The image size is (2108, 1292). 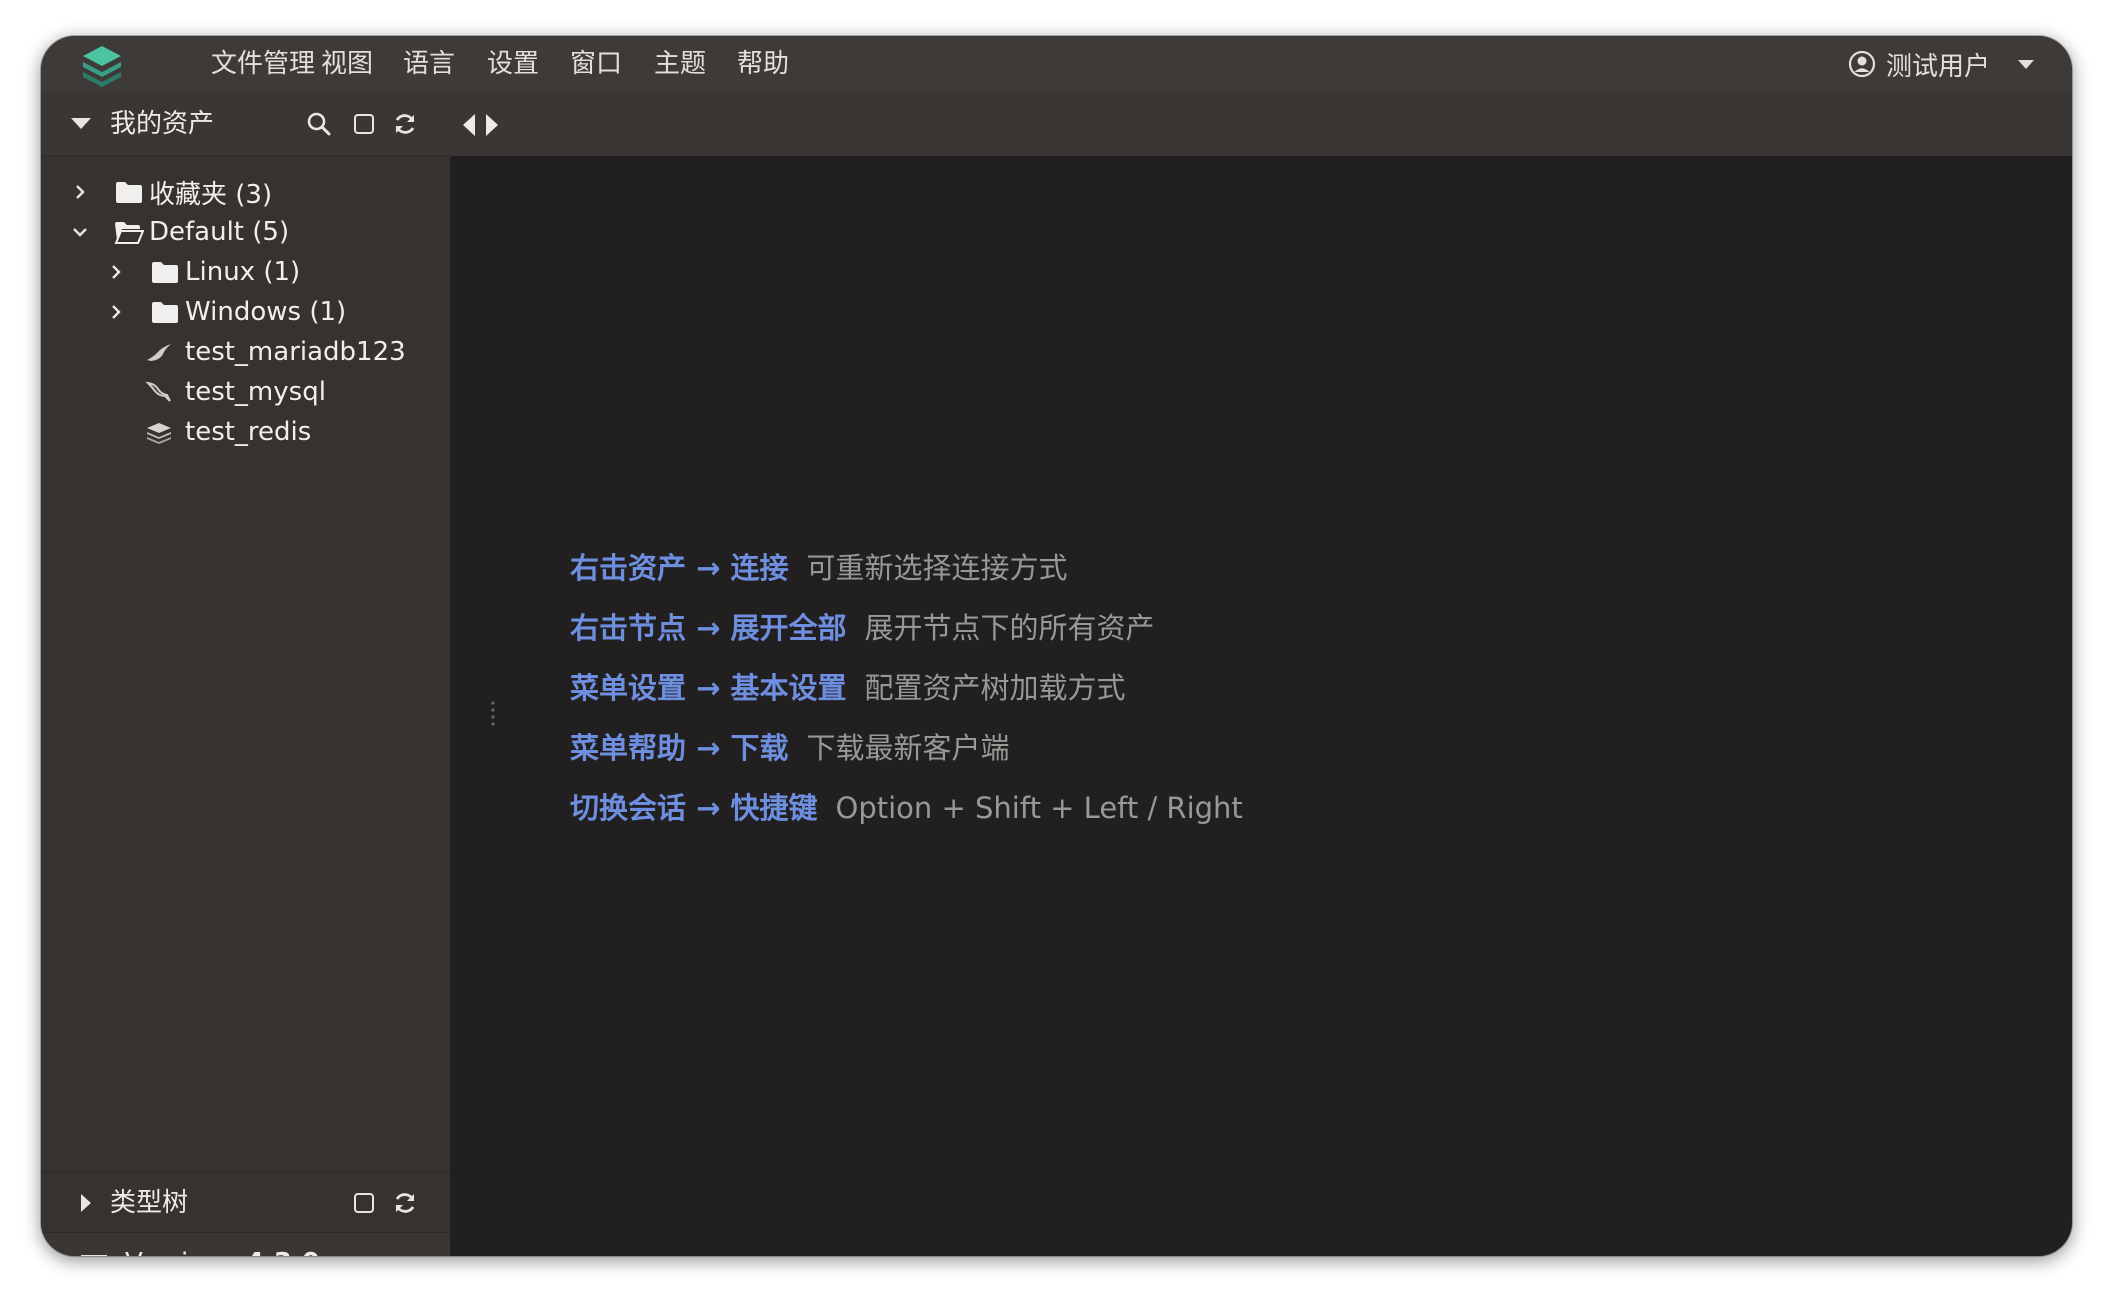 I want to click on assets-panel-title: 我的资产, so click(x=162, y=124).